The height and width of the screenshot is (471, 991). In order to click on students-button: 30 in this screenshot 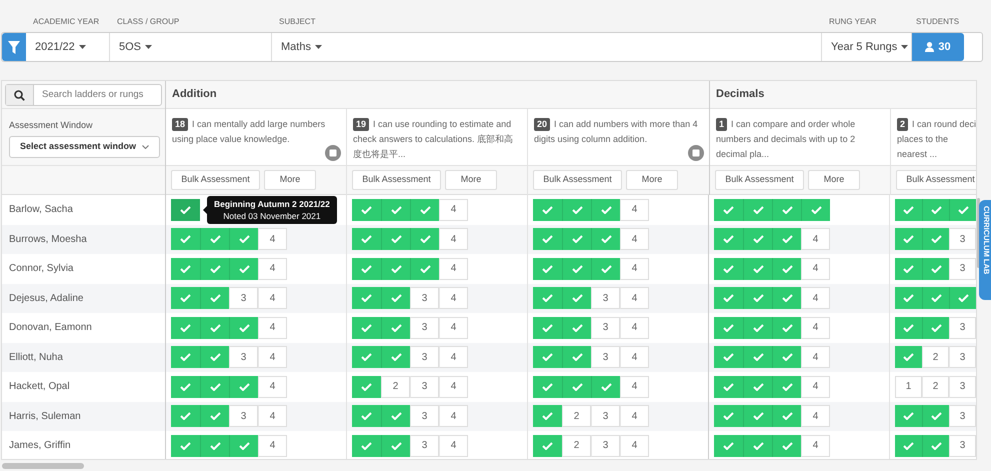, I will do `click(938, 47)`.